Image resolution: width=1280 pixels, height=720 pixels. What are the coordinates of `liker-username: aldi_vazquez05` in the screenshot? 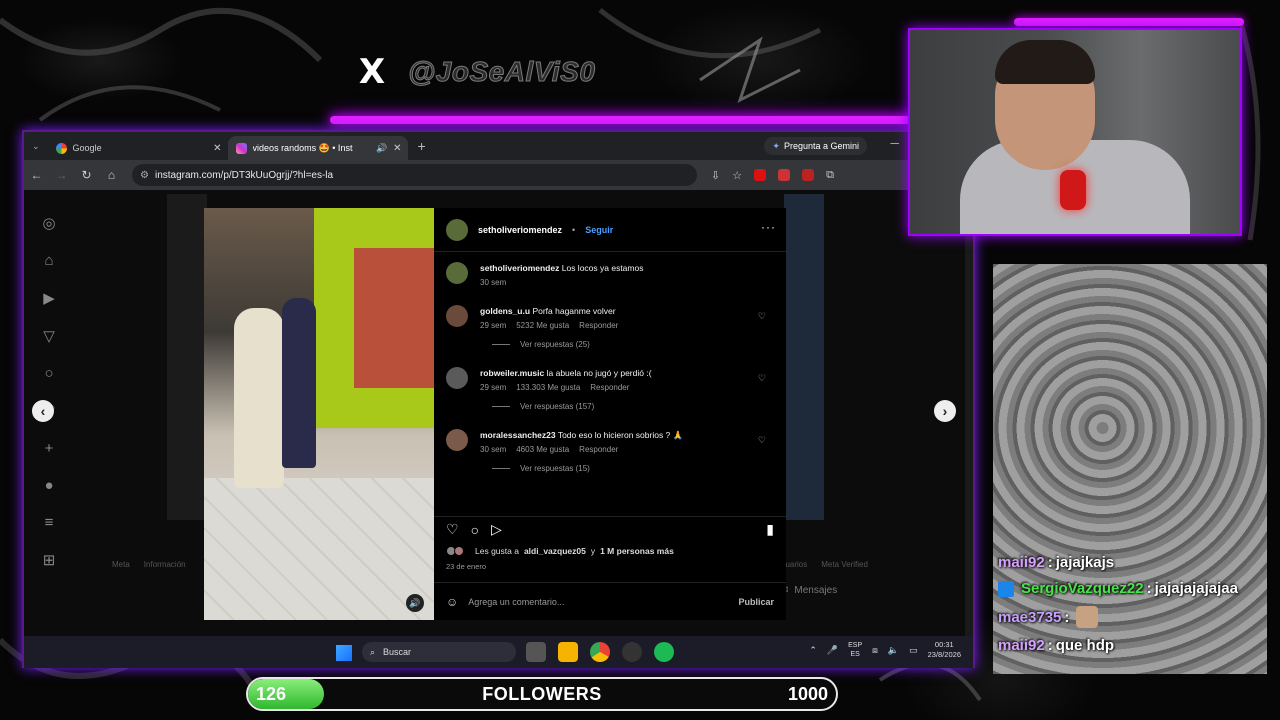 It's located at (555, 551).